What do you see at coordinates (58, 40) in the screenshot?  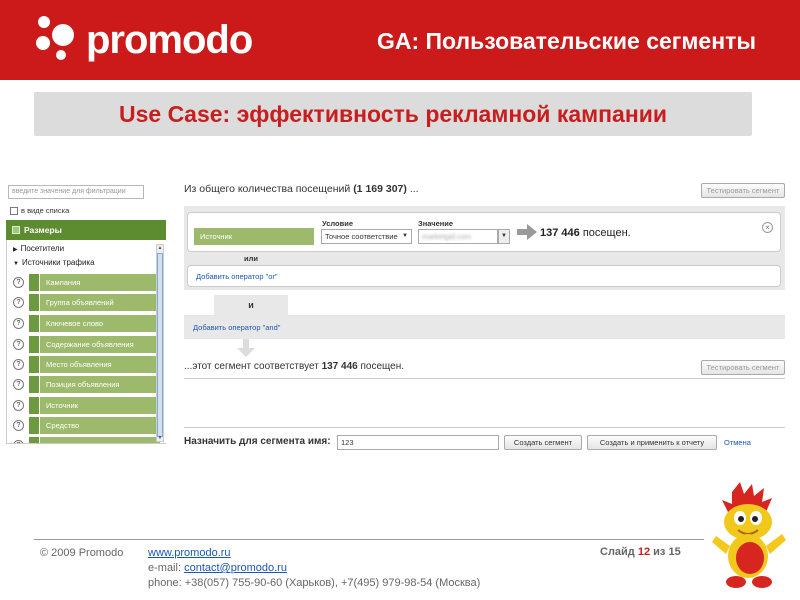 I see `logo-mark-icon` at bounding box center [58, 40].